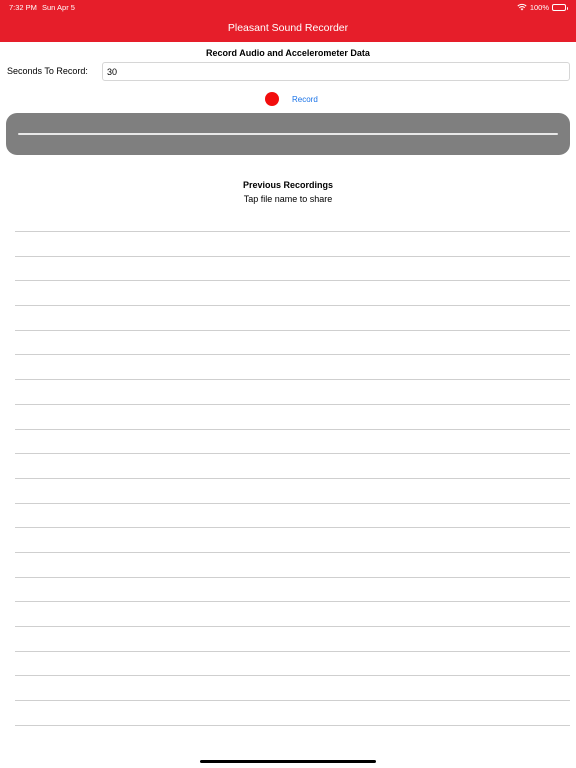 This screenshot has height=768, width=576. Describe the element at coordinates (58, 7) in the screenshot. I see `status-date: Sun Apr 5` at that location.